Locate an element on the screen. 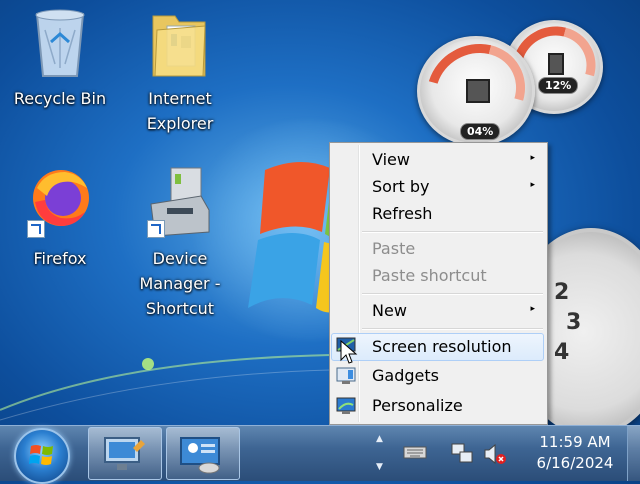 This screenshot has width=640, height=484. taskbar-clock: 11:59 AM 6/16/2024 is located at coordinates (575, 453).